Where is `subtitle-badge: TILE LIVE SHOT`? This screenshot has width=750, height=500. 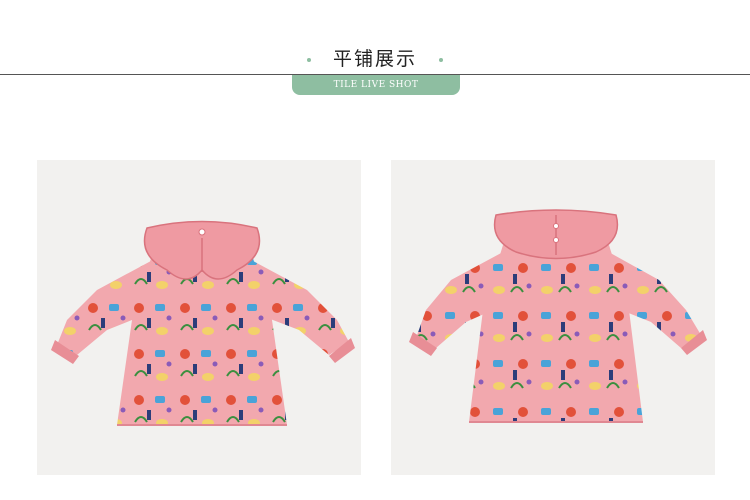
subtitle-badge: TILE LIVE SHOT is located at coordinates (376, 85).